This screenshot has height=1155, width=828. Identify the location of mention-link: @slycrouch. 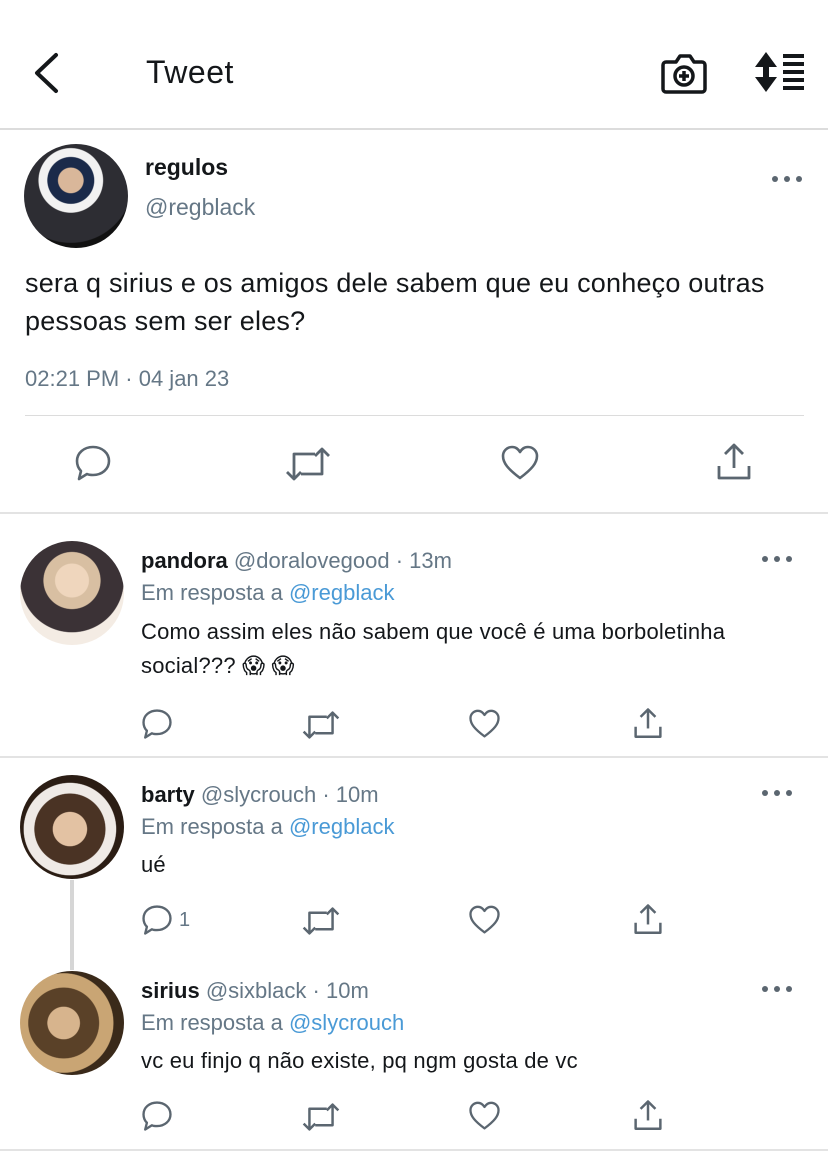
(346, 1022).